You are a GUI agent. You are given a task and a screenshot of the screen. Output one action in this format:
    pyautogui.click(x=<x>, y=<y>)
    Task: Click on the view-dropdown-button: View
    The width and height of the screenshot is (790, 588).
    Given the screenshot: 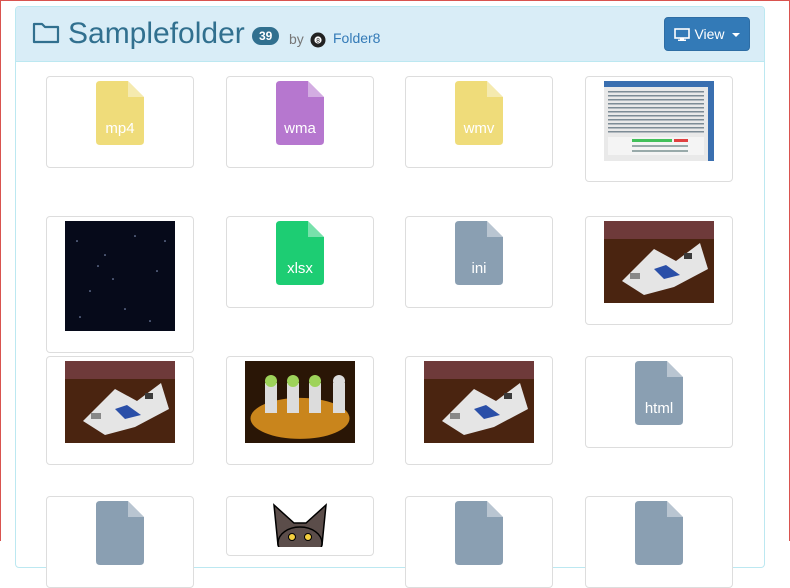 What is the action you would take?
    pyautogui.click(x=707, y=34)
    